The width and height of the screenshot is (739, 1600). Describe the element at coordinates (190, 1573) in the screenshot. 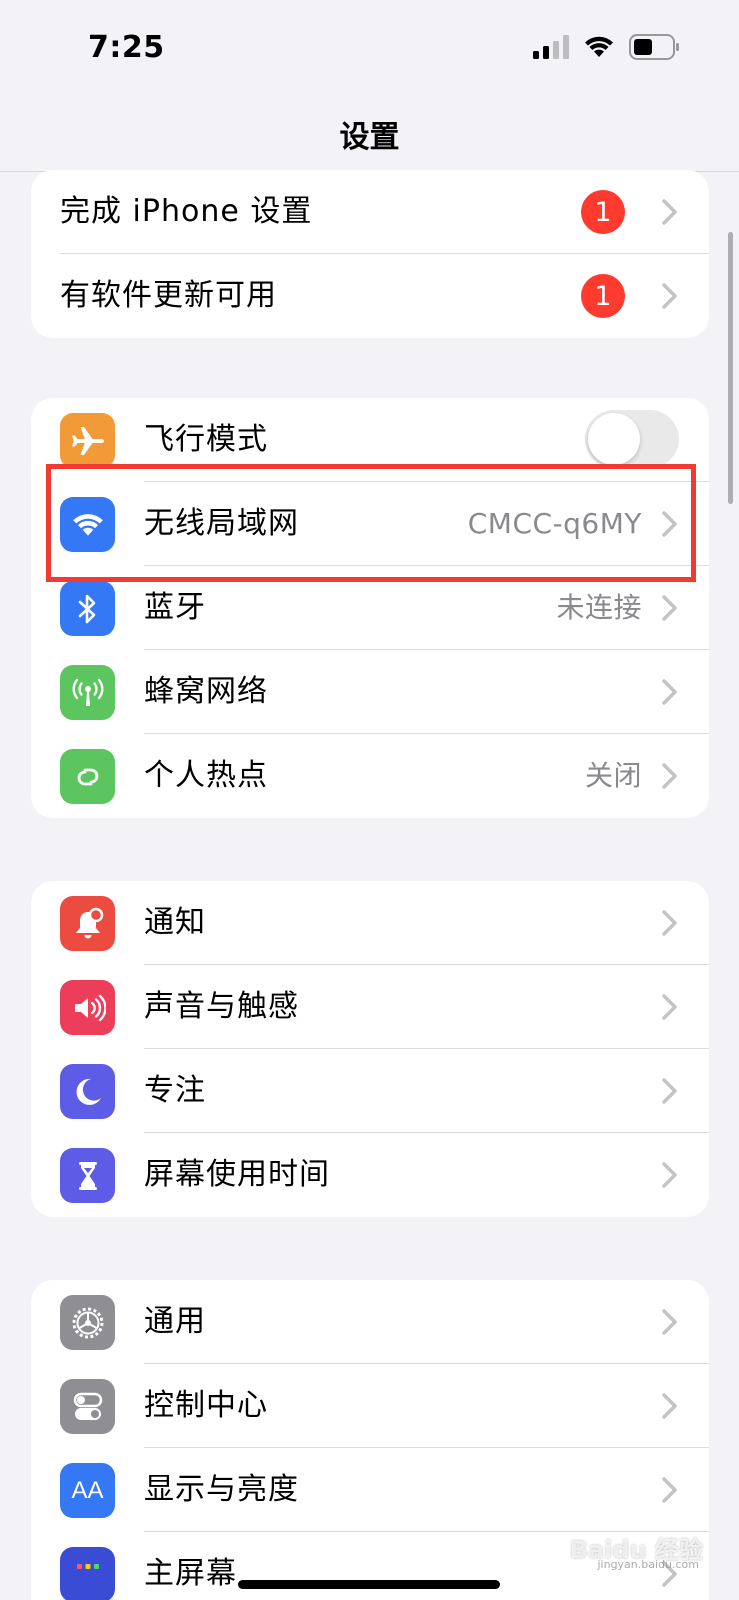

I see `row-label: 主屏幕` at that location.